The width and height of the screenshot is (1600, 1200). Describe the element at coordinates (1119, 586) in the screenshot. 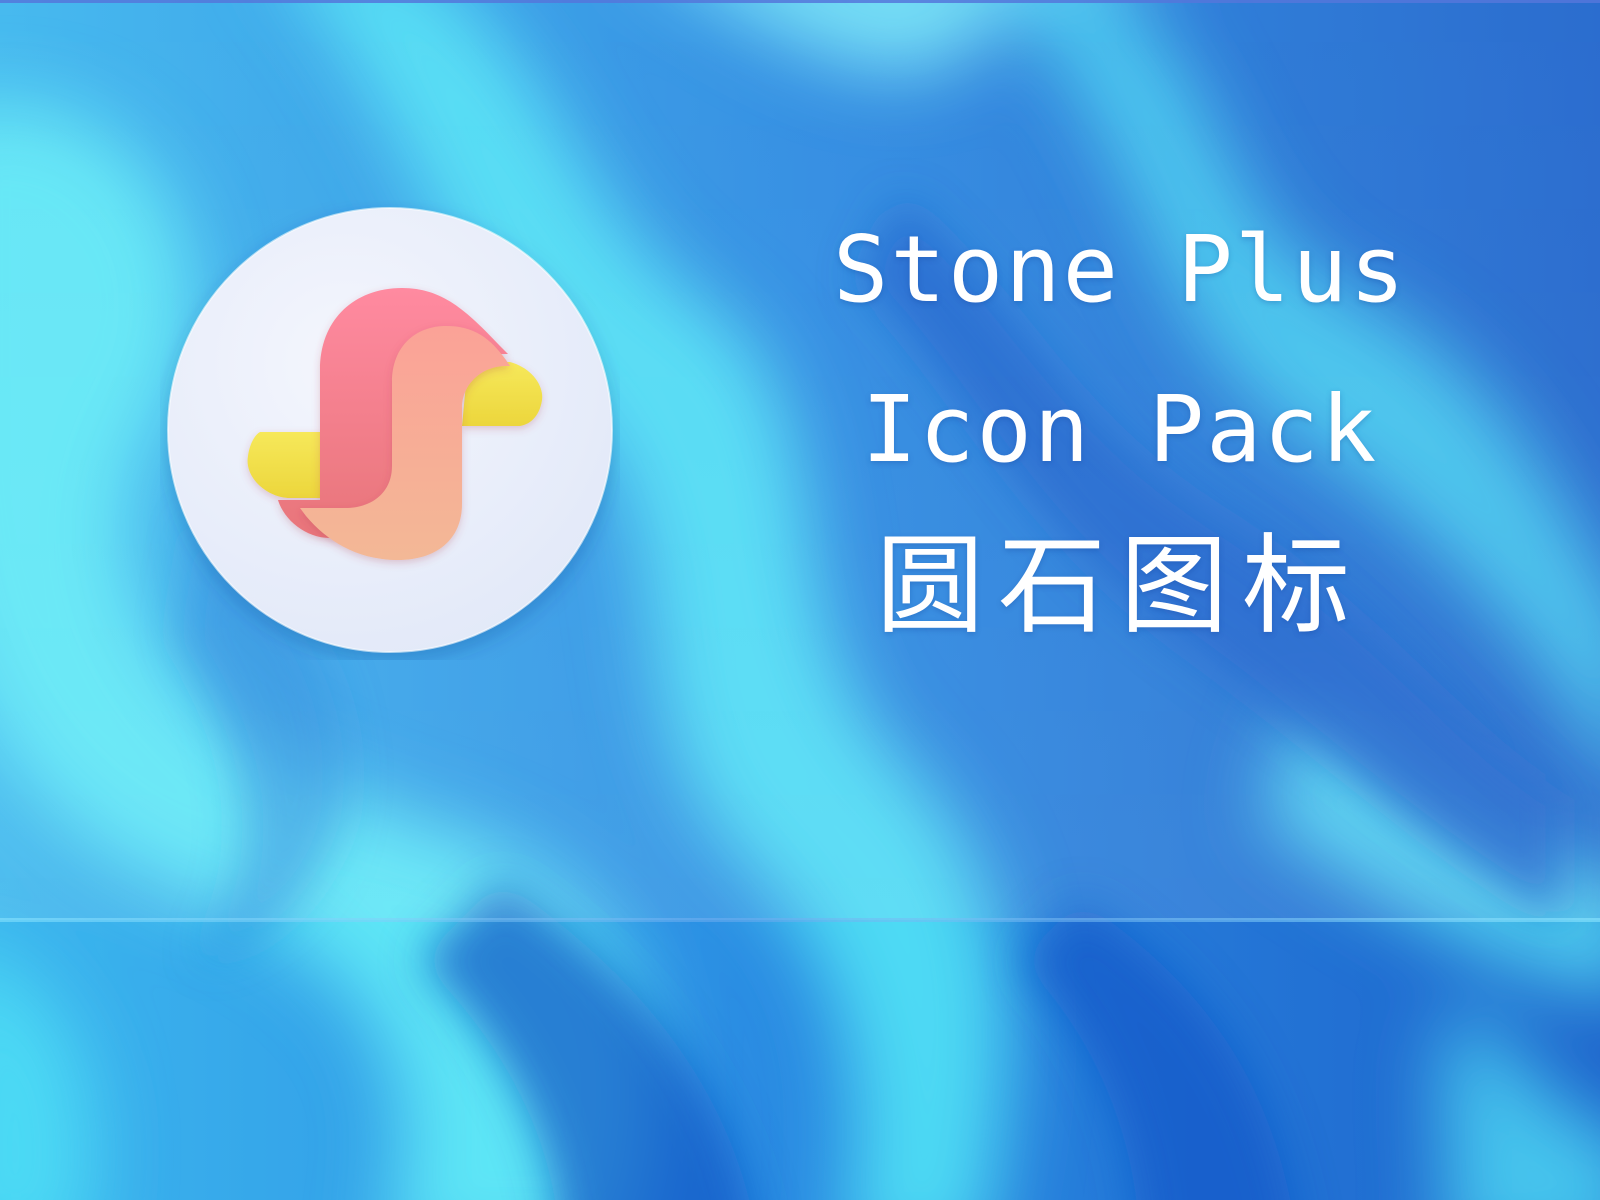

I see `title-chinese: 圆石图标` at that location.